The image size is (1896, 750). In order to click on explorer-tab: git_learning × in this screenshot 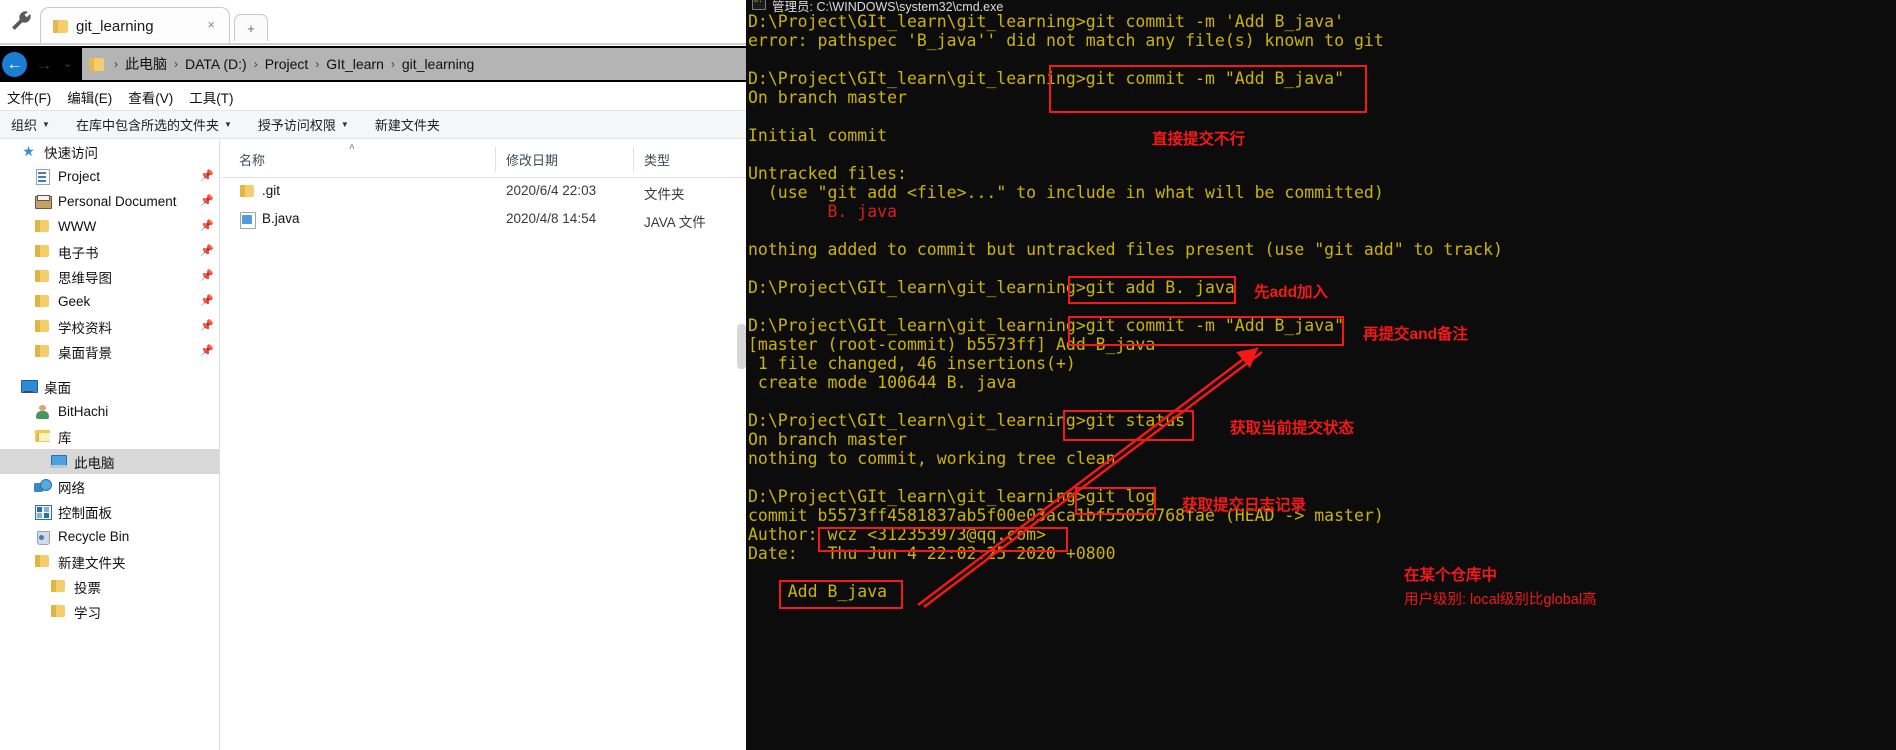, I will do `click(135, 25)`.